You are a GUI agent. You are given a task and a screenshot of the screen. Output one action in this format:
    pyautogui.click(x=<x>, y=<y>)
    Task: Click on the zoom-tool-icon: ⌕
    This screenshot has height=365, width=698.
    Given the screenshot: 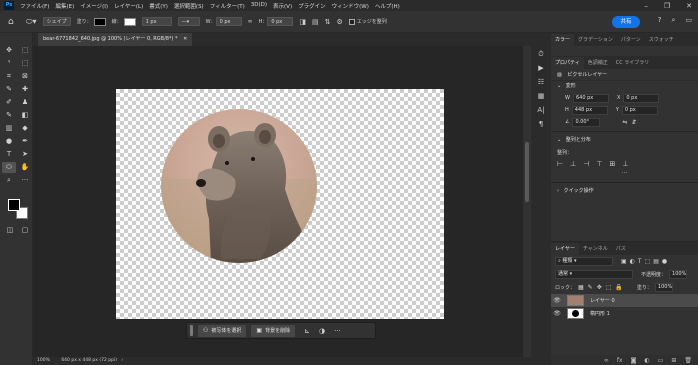 What is the action you would take?
    pyautogui.click(x=9, y=180)
    